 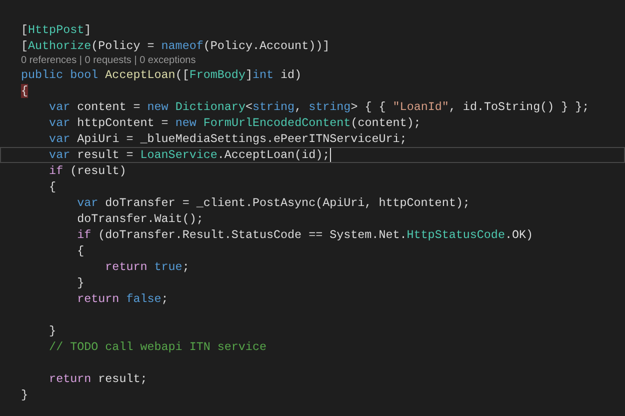 I want to click on text-cursor, so click(x=330, y=155).